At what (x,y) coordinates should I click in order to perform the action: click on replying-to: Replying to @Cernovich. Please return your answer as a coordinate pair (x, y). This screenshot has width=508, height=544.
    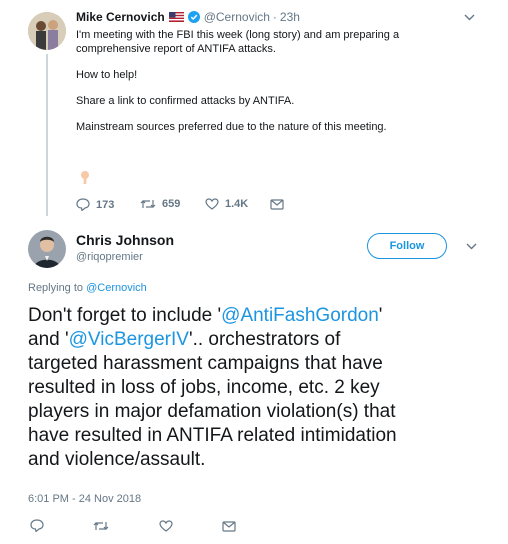
    Looking at the image, I should click on (87, 288).